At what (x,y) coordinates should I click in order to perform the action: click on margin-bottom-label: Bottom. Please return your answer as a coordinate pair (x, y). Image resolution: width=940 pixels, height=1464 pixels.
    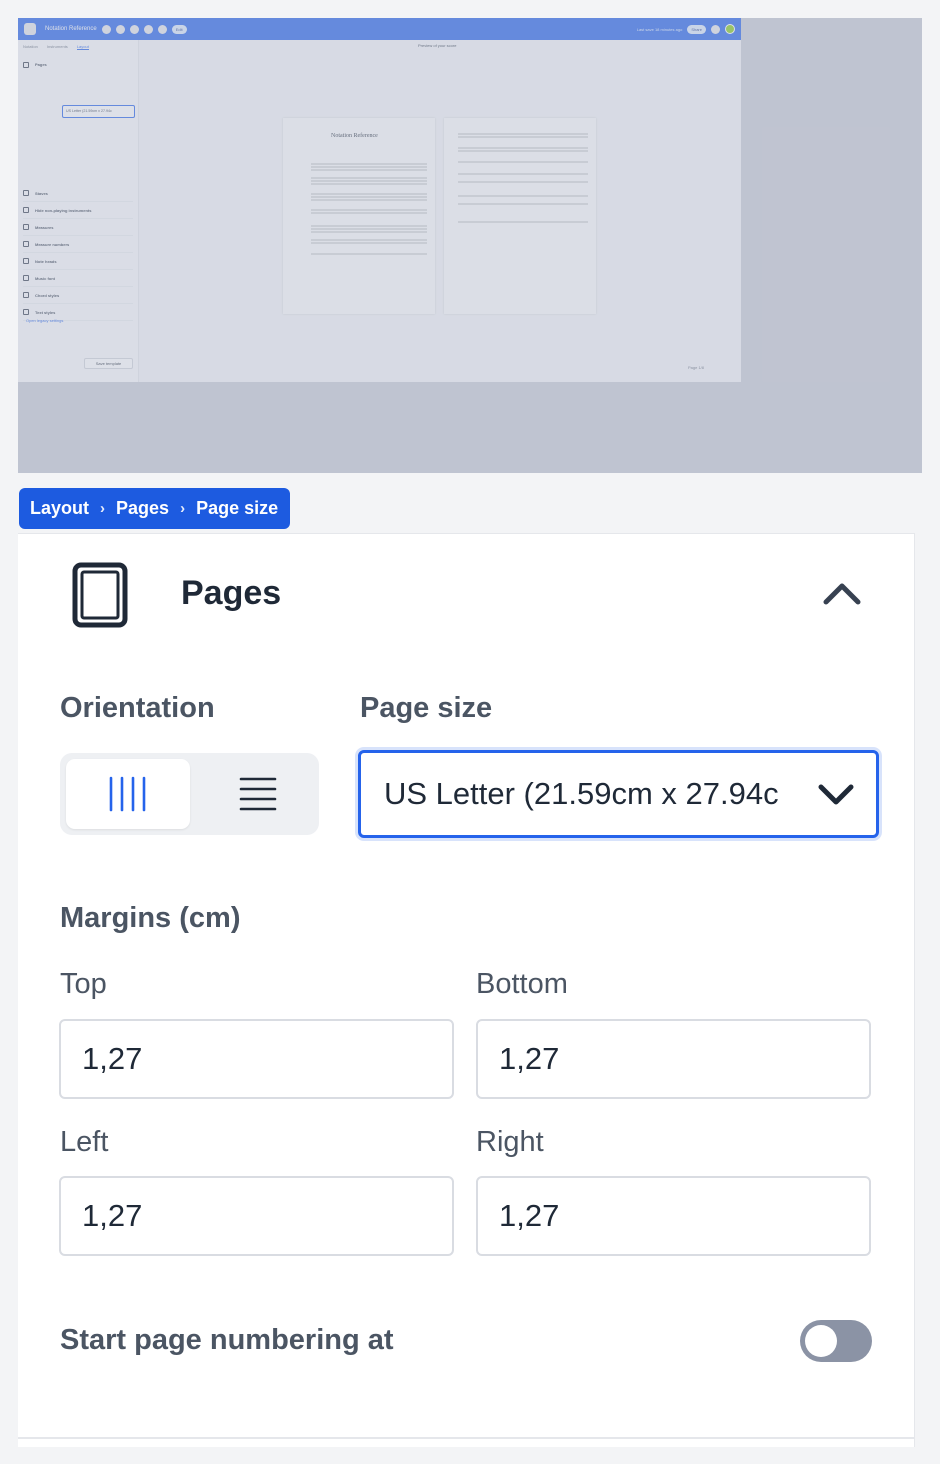
    Looking at the image, I should click on (522, 984).